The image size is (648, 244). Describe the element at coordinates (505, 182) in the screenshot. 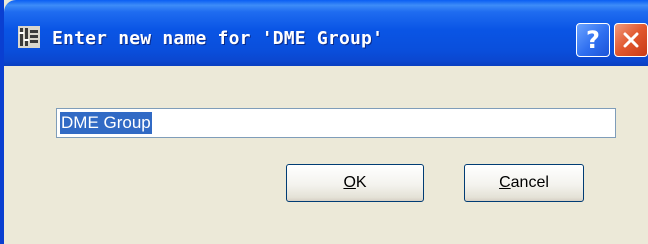

I see `cancel-button-accel: C` at that location.